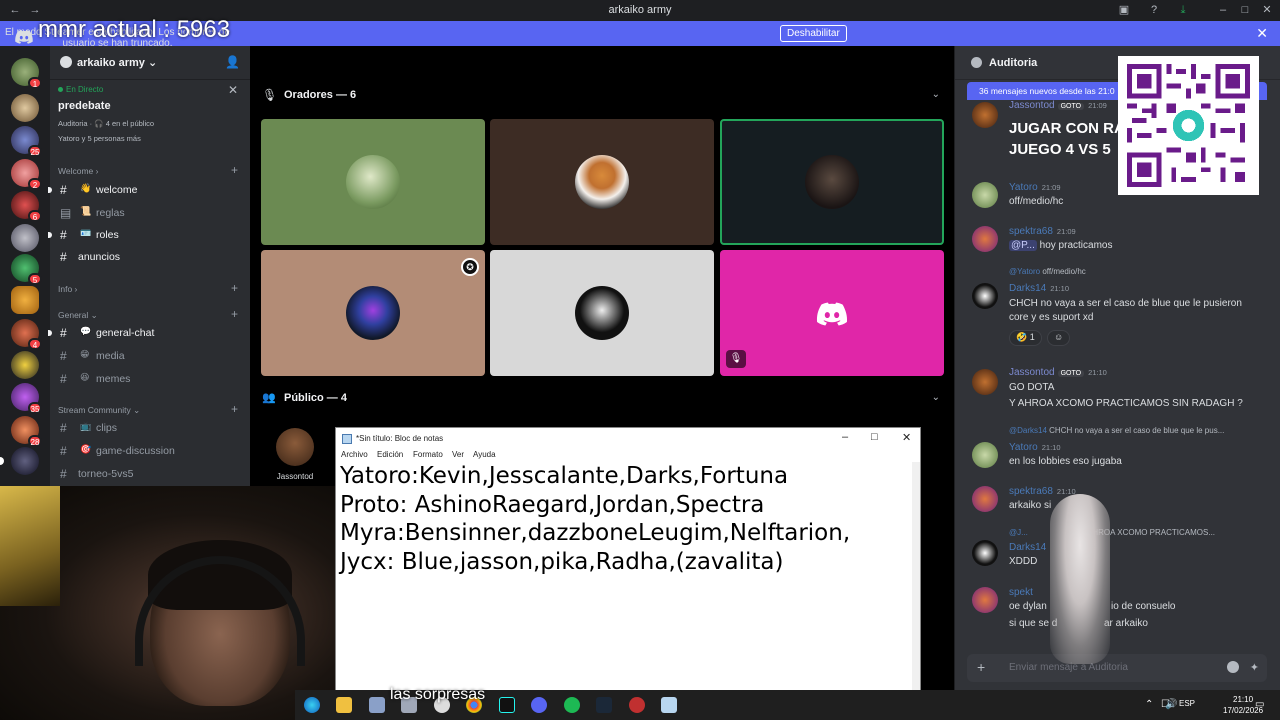  What do you see at coordinates (1223, 10) in the screenshot?
I see `minimize-icon: –` at bounding box center [1223, 10].